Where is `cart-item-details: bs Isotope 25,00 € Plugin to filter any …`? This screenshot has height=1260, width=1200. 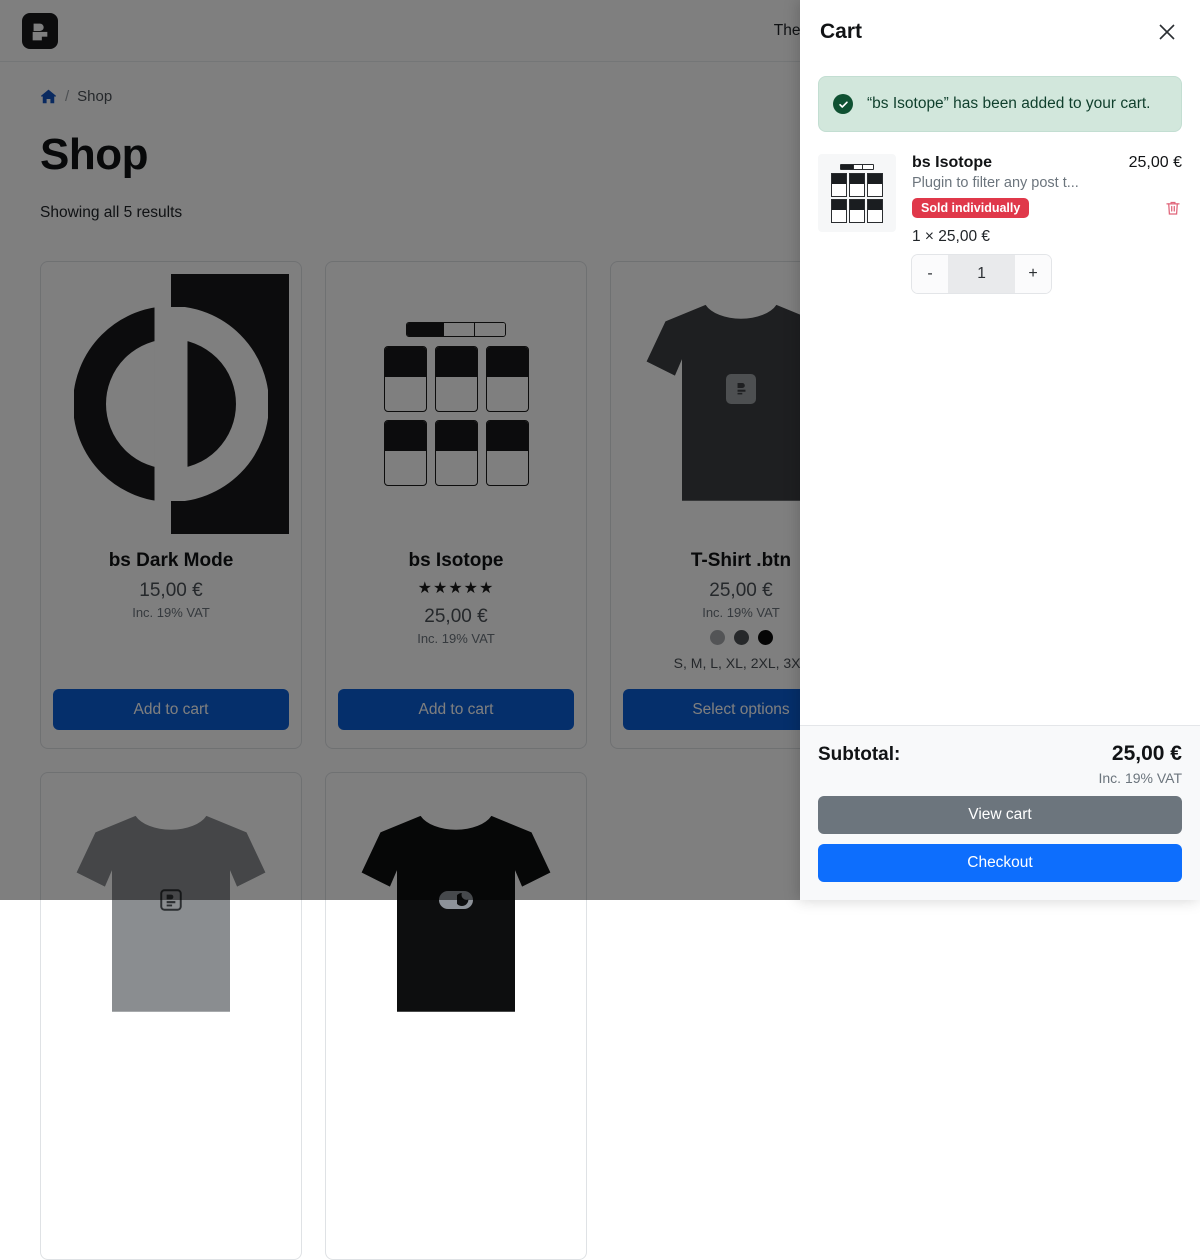
cart-item-details: bs Isotope 25,00 € Plugin to filter any … is located at coordinates (1047, 224).